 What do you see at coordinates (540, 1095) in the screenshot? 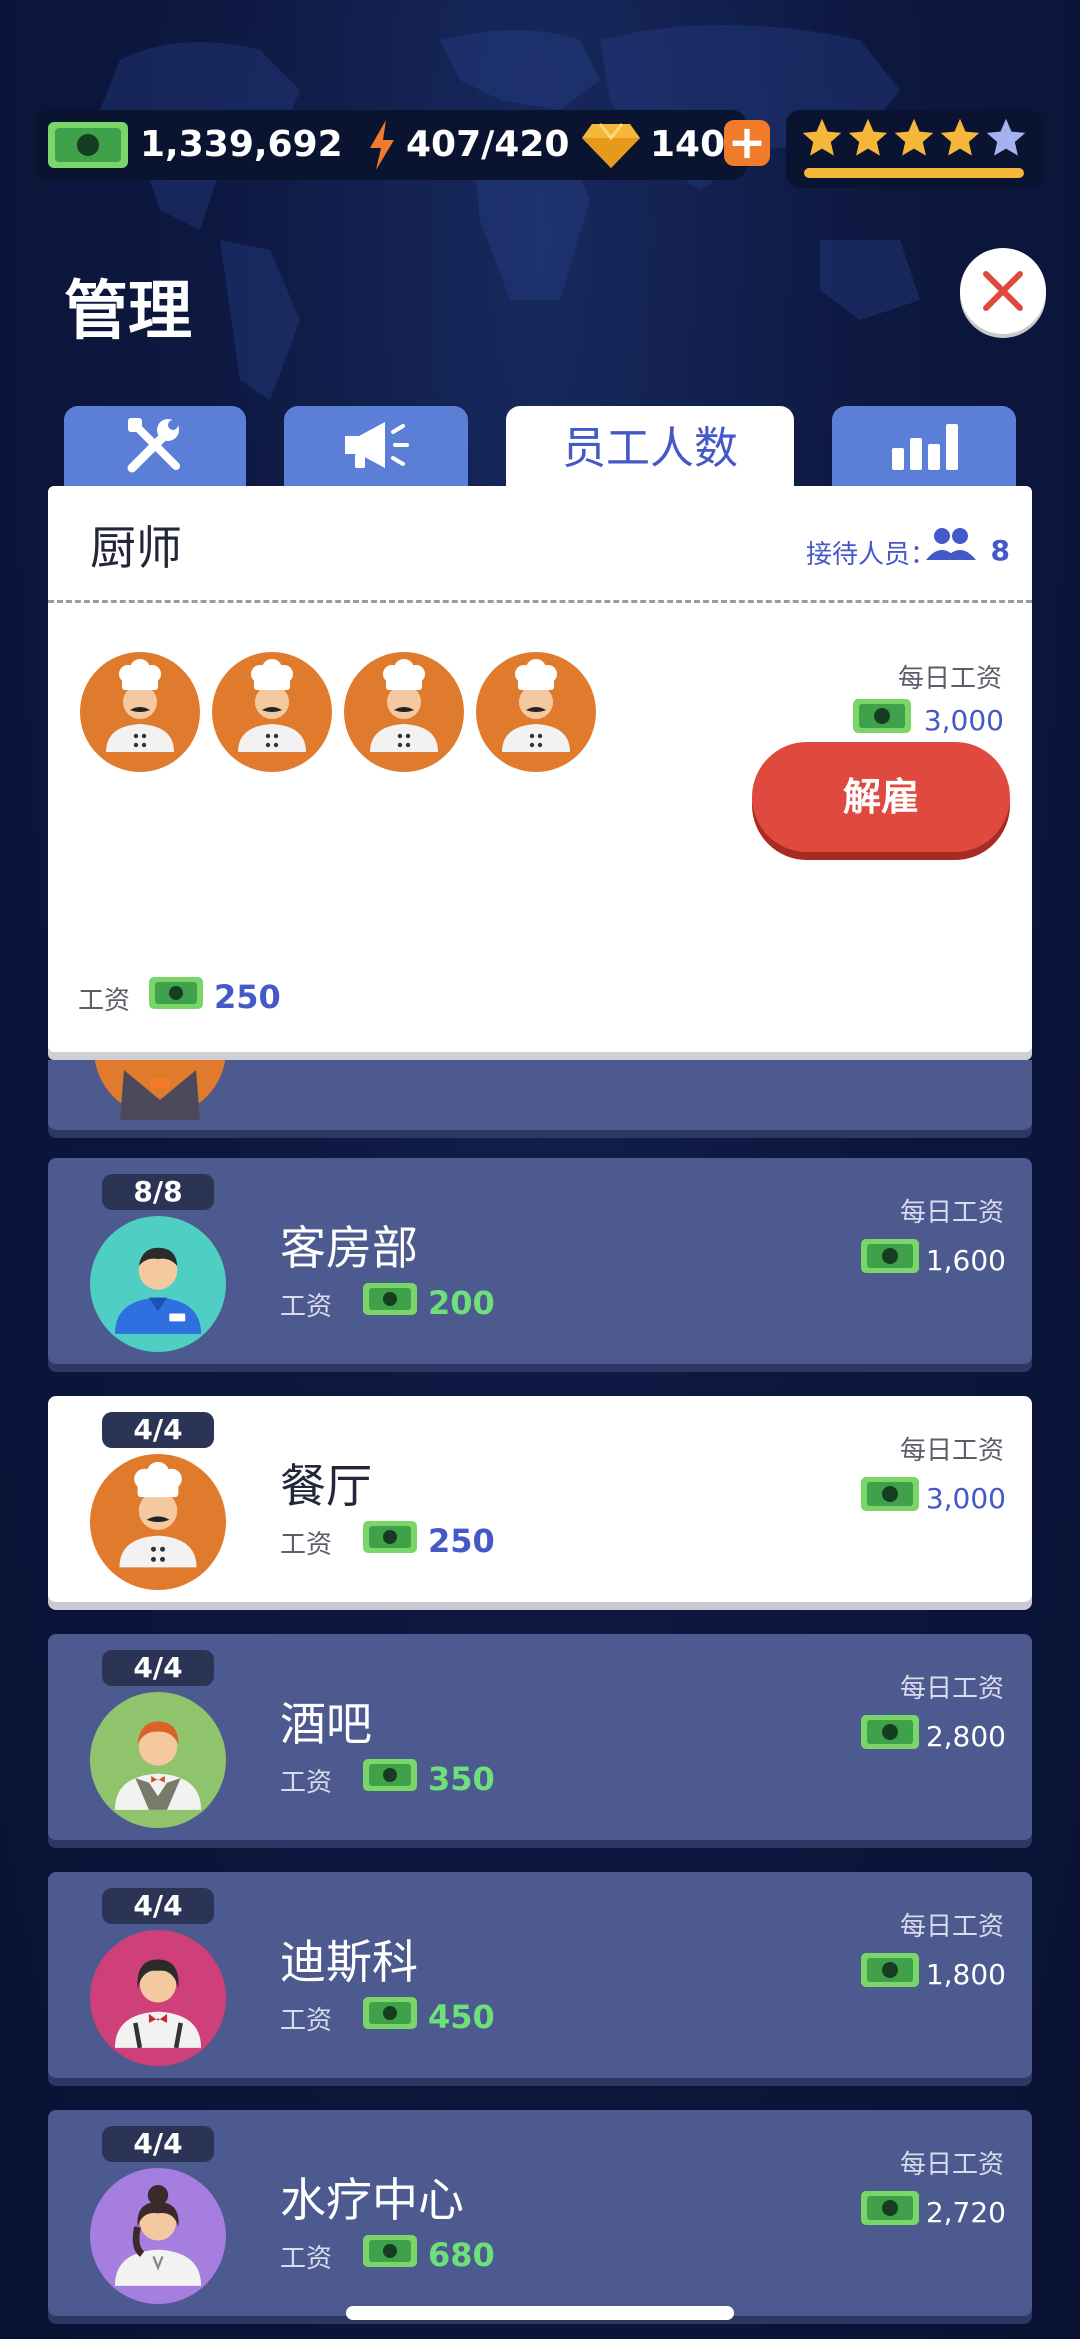
I see `hidden-department-card` at bounding box center [540, 1095].